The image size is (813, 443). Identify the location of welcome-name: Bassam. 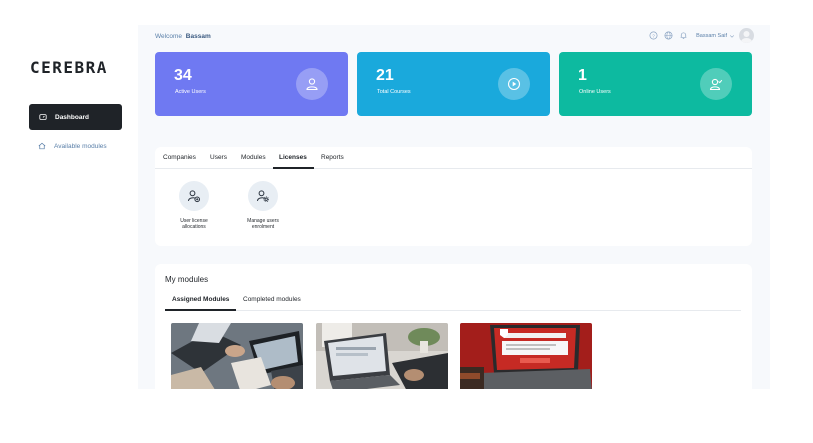
(198, 36).